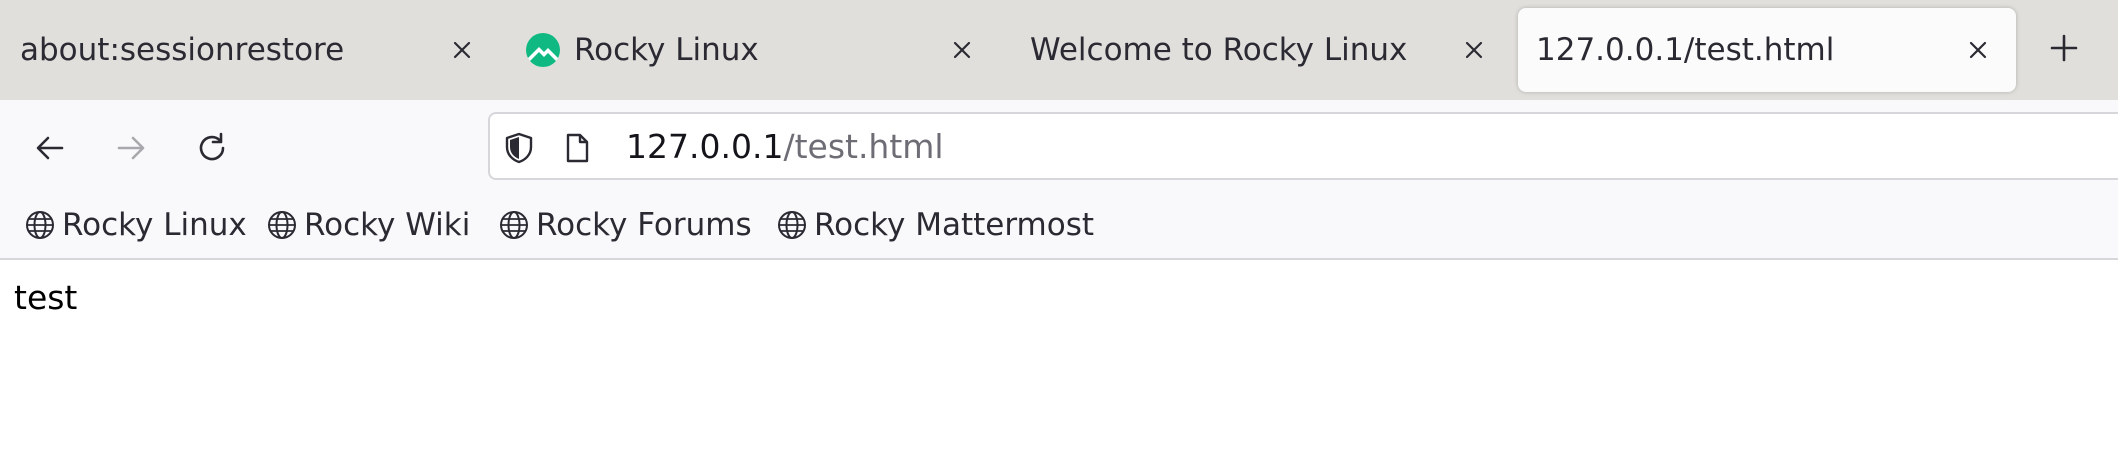 The image size is (2118, 462). Describe the element at coordinates (387, 225) in the screenshot. I see `bookmark-label: Rocky Wiki` at that location.